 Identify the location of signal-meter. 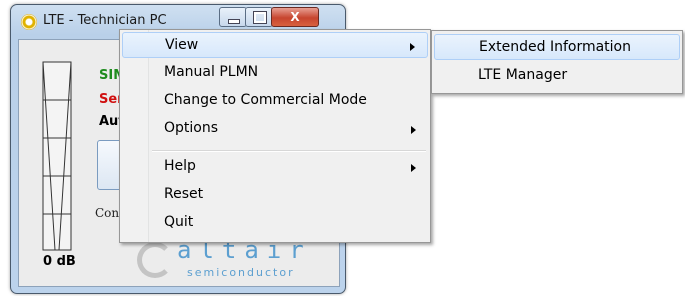
(57, 160).